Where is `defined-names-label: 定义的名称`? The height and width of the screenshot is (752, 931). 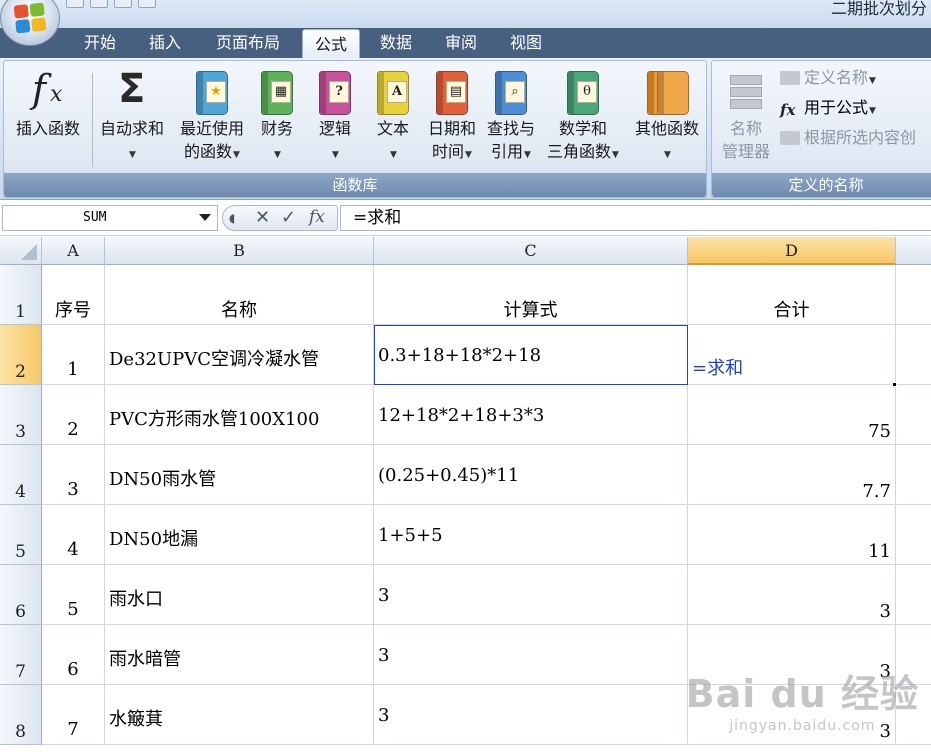
defined-names-label: 定义的名称 is located at coordinates (821, 185).